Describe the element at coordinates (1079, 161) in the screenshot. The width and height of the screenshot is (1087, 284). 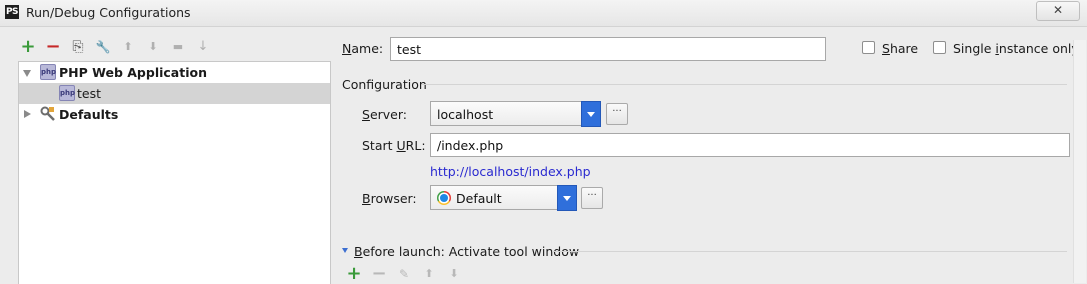
I see `right-panel-scrollbar` at that location.